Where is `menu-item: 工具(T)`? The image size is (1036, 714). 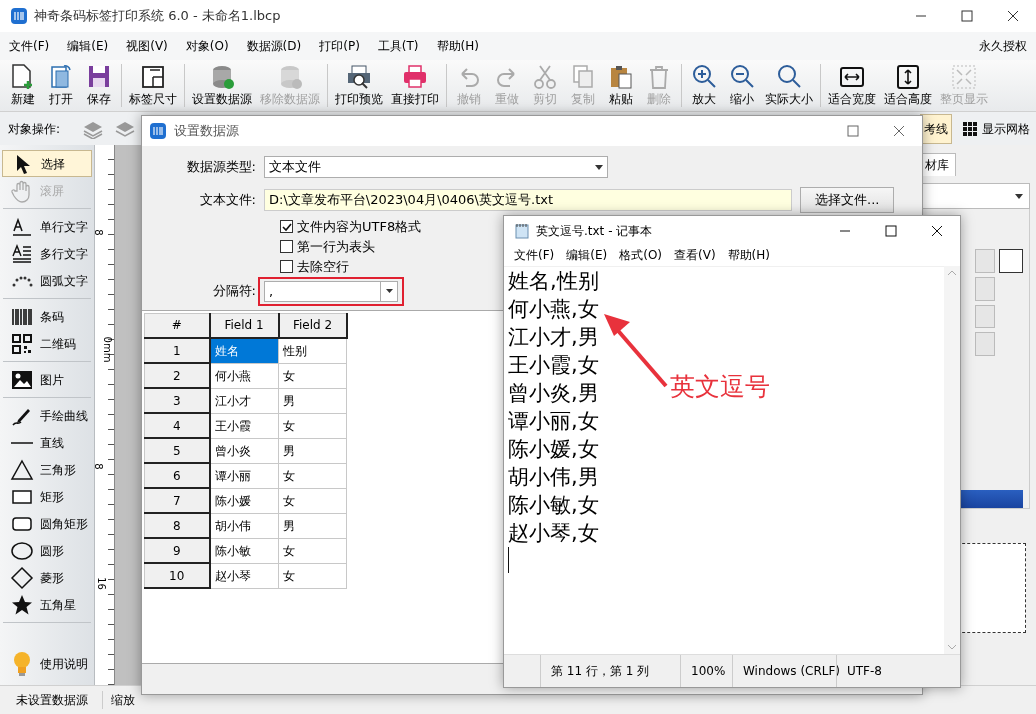 menu-item: 工具(T) is located at coordinates (398, 46).